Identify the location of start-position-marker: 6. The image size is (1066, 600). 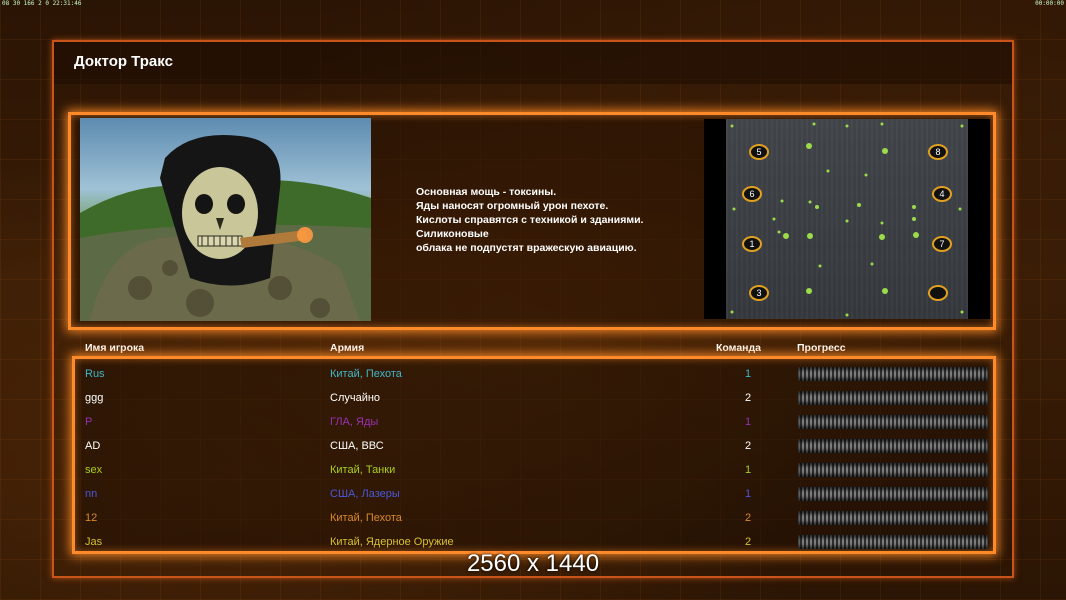
(752, 194).